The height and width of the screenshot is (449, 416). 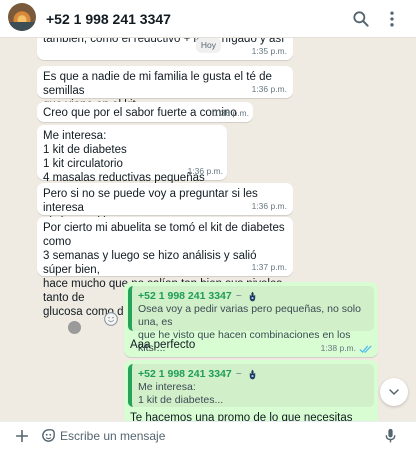 I want to click on search-icon, so click(x=361, y=19).